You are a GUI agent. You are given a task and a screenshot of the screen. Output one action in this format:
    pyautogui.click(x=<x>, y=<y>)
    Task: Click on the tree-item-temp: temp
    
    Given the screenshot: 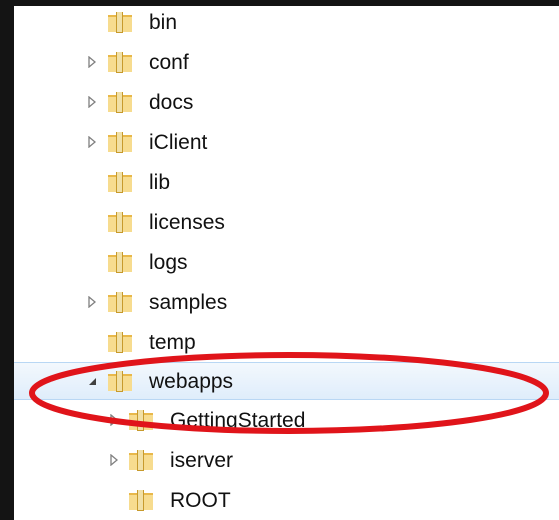 What is the action you would take?
    pyautogui.click(x=286, y=343)
    